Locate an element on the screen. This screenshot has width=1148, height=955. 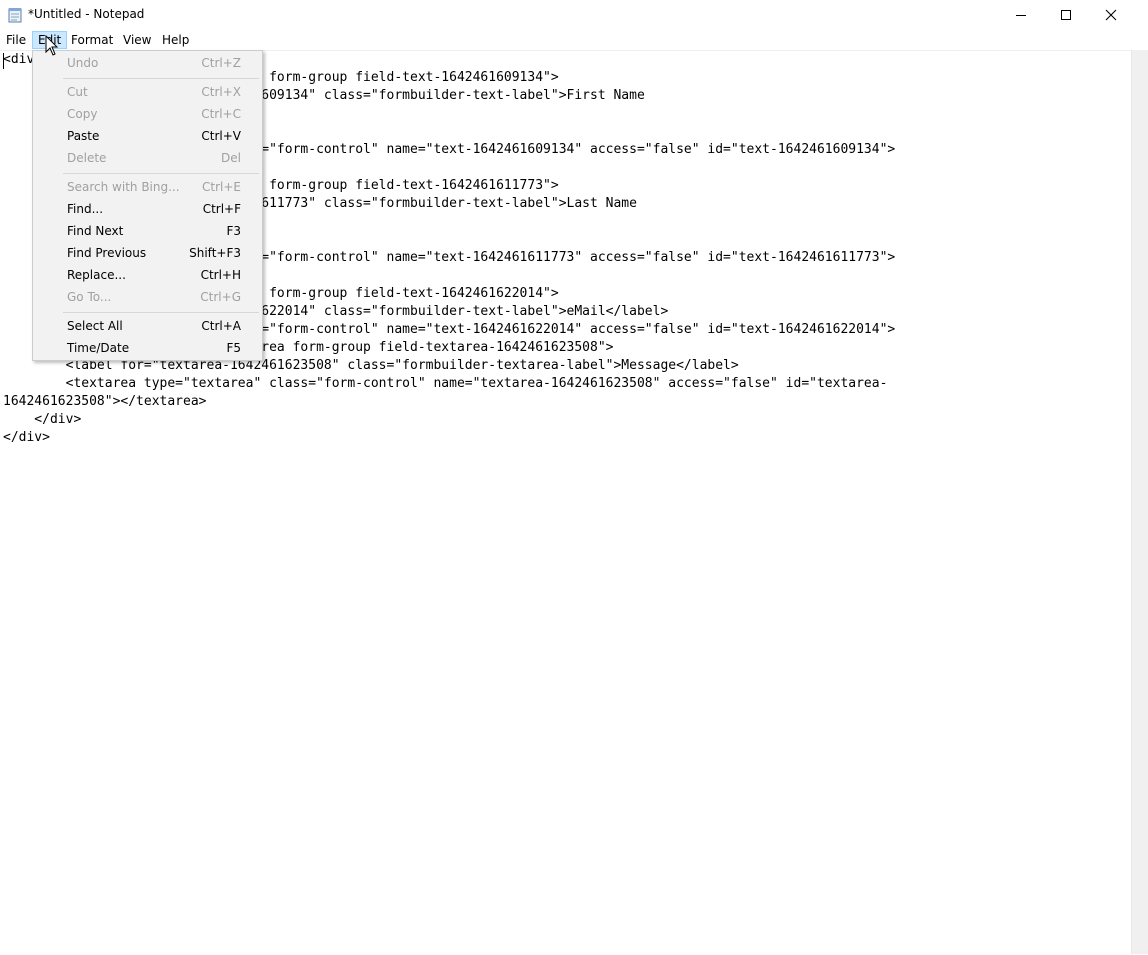
menu-file: File is located at coordinates (16, 40).